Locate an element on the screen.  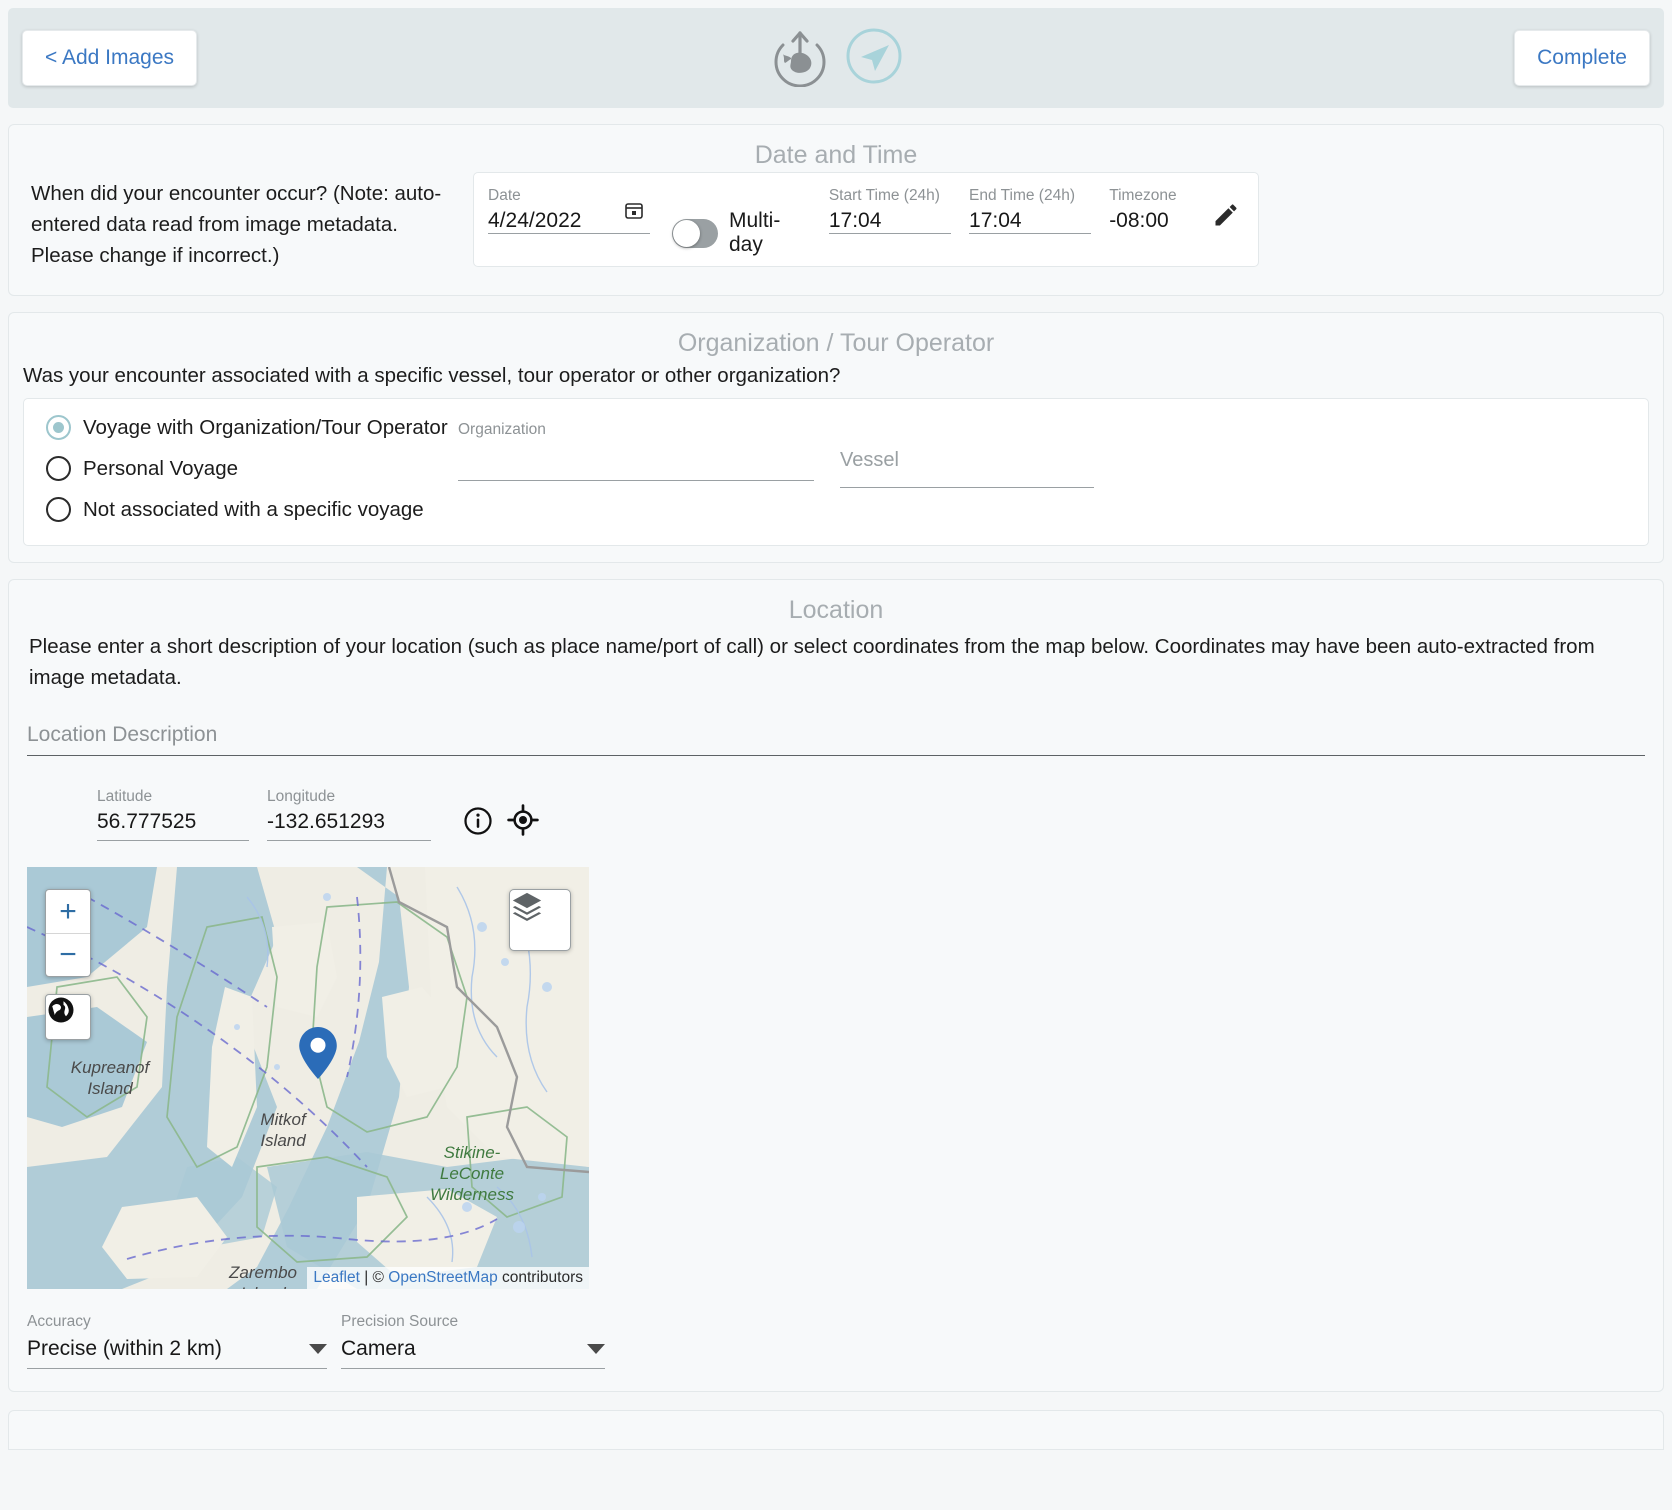
date-field: Date 4/24/2022 is located at coordinates (569, 210).